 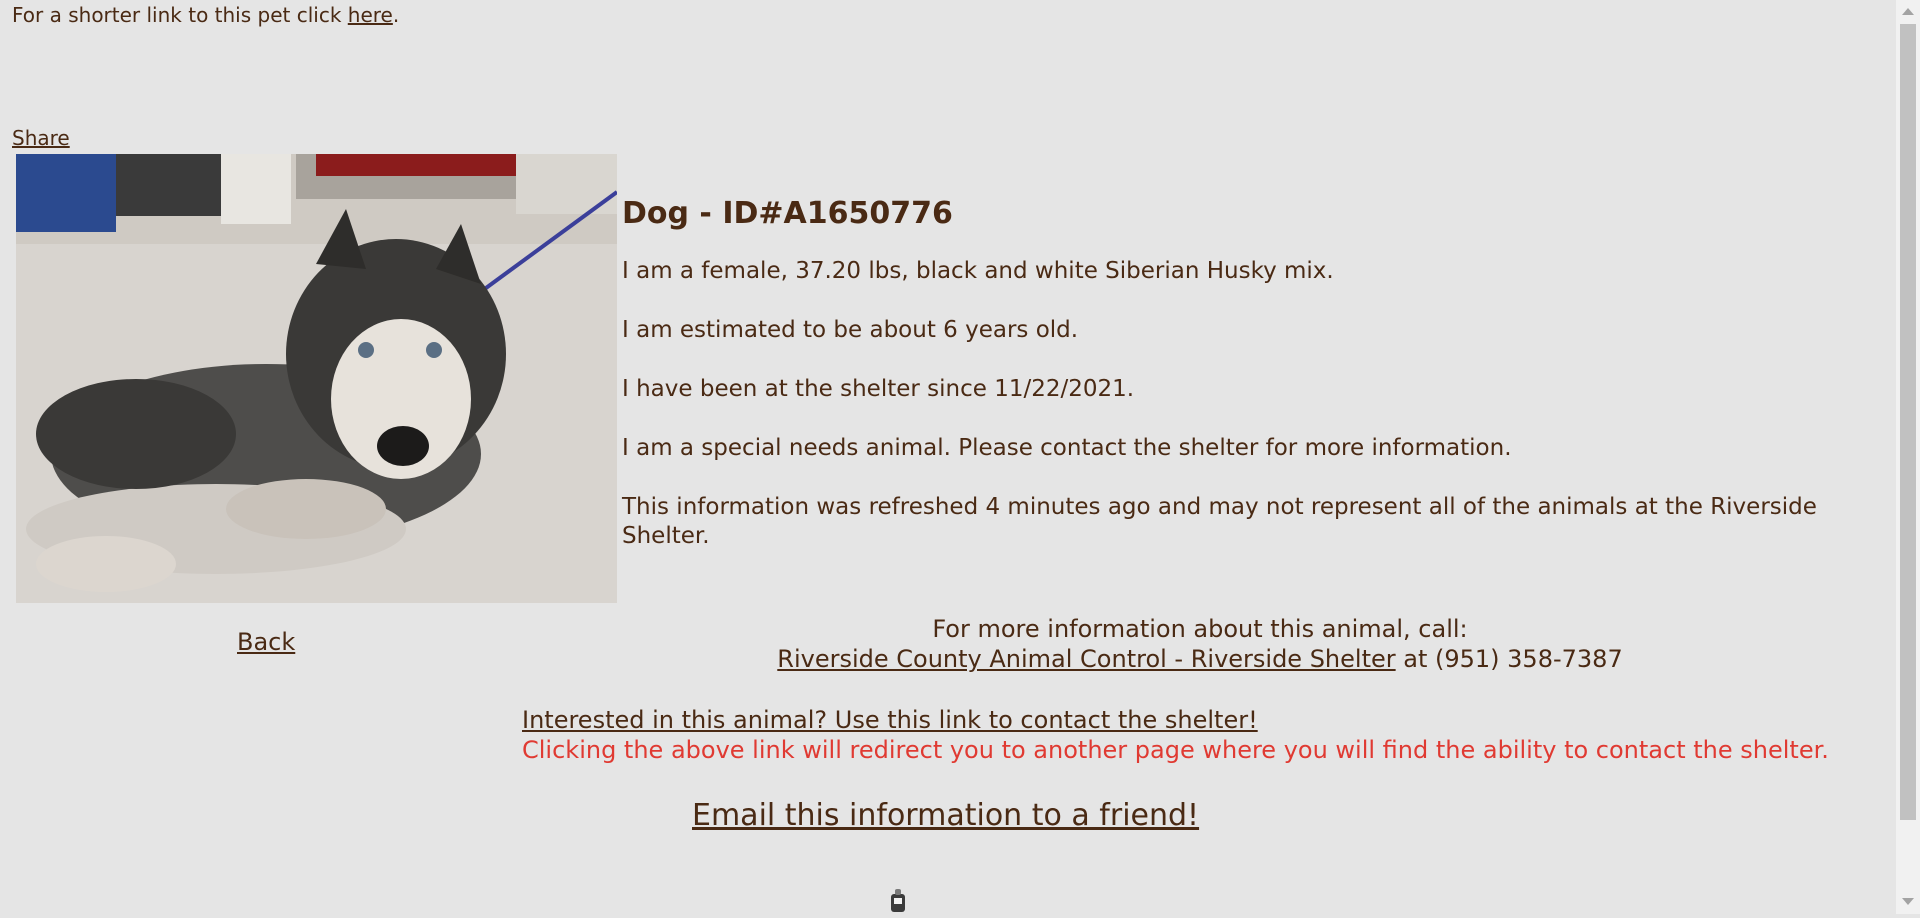 I want to click on shortlink-prefix: For a shorter link to this pet click, so click(x=180, y=15).